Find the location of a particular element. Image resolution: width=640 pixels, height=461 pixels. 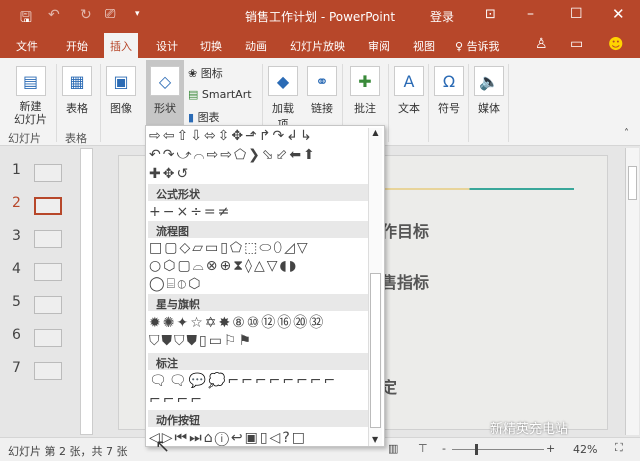

comment-button: ✚ 批注 is located at coordinates (365, 91).